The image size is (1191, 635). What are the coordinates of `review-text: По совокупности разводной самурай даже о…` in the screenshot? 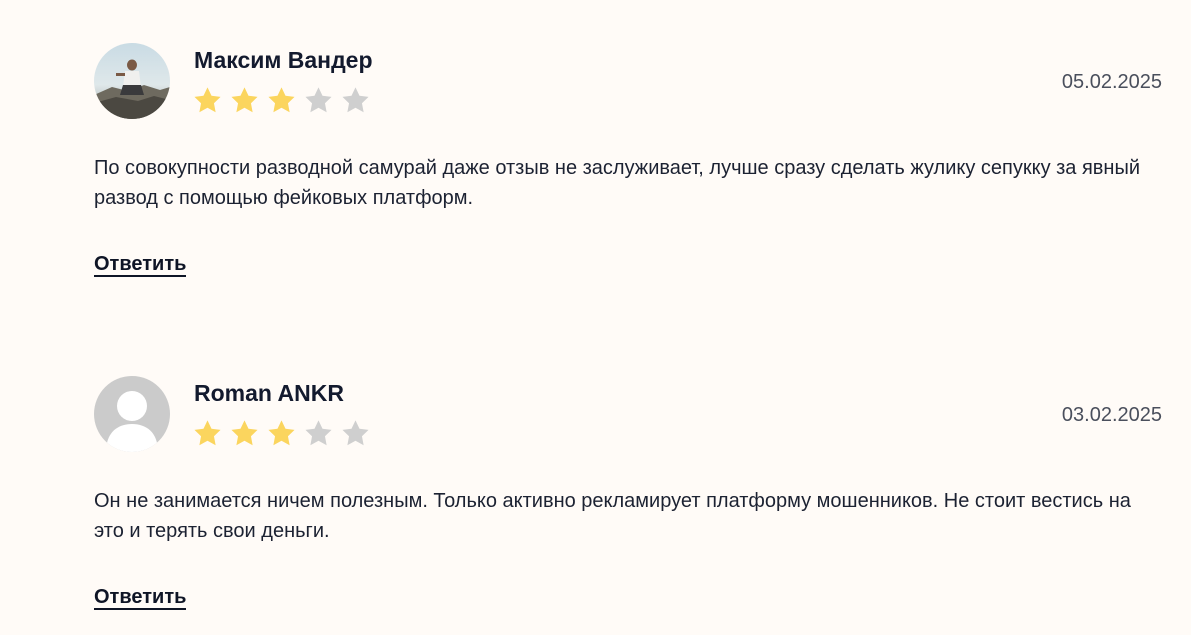 It's located at (617, 183).